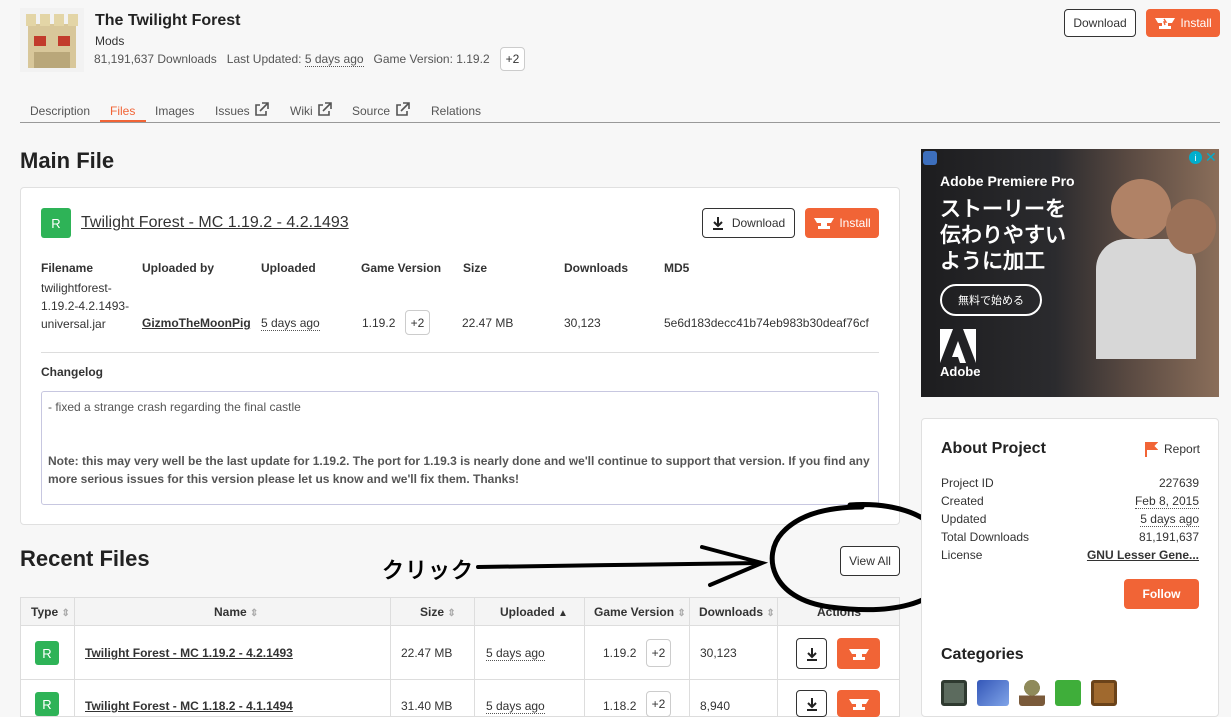 This screenshot has width=1231, height=717. I want to click on tab-description: Description, so click(60, 111).